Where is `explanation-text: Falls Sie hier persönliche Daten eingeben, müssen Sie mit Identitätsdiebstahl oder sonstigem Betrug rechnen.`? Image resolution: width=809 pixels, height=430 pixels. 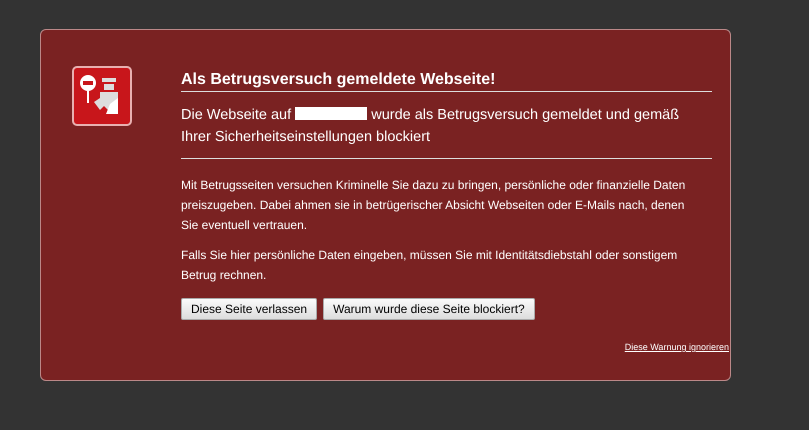
explanation-text: Falls Sie hier persönliche Daten eingeben, müssen Sie mit Identitätsdiebstahl oder sonstigem Betrug rechnen. is located at coordinates (429, 265).